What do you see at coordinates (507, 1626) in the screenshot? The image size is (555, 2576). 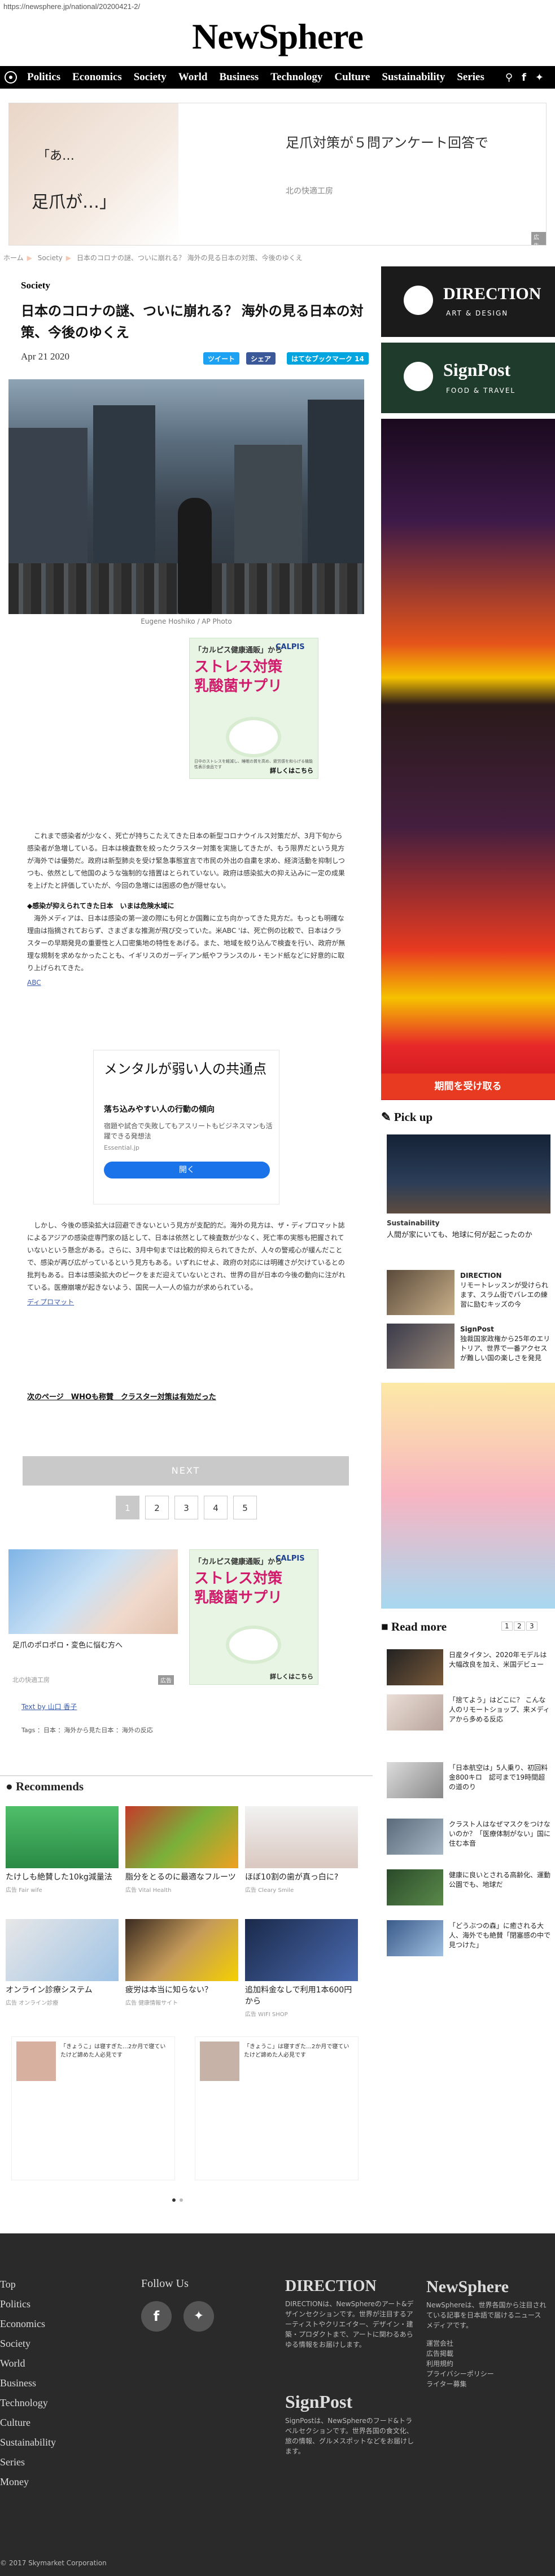 I see `readmore-page-1: 1` at bounding box center [507, 1626].